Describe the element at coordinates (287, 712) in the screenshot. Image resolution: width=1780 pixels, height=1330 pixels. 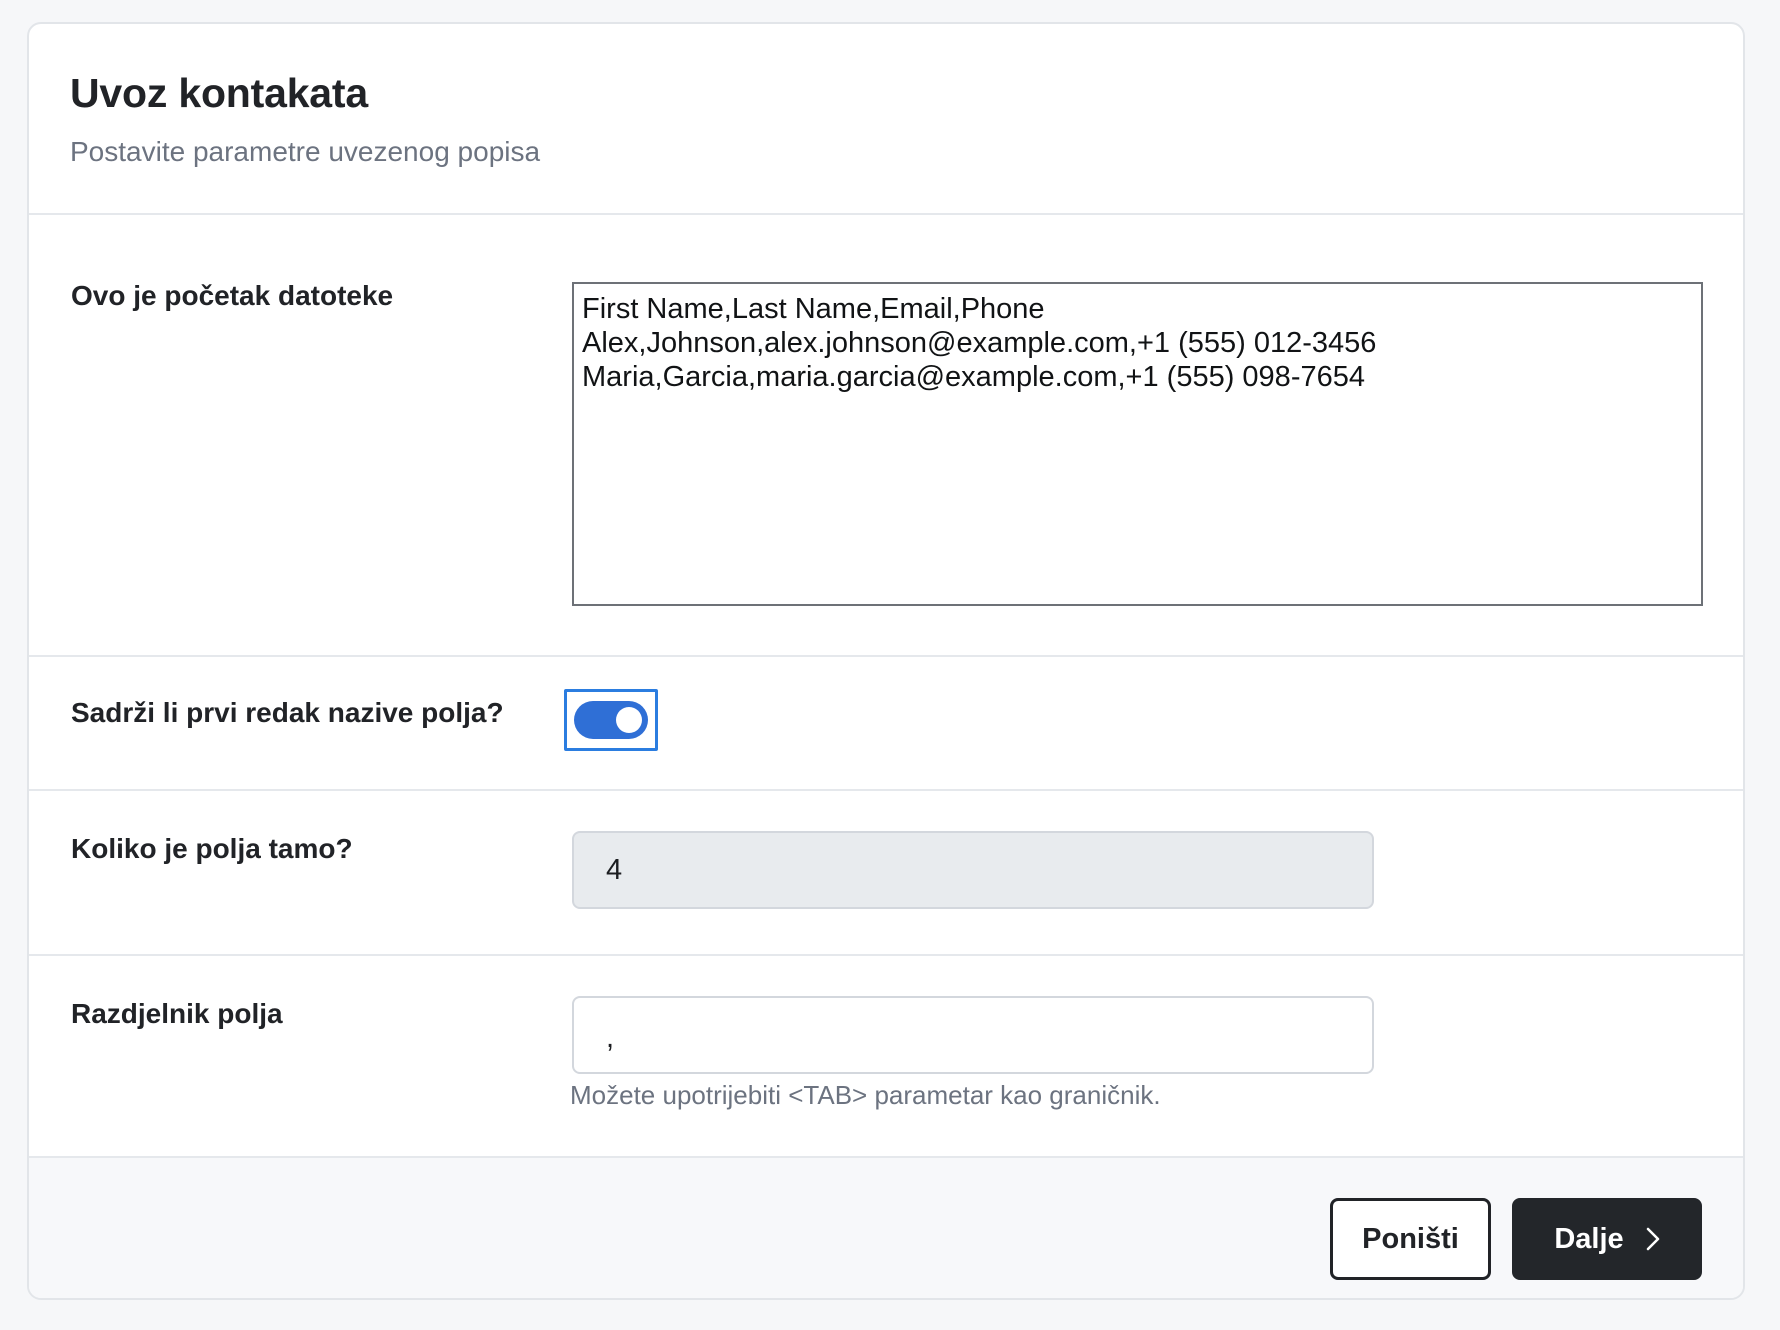
I see `header-row-label: Sadrži li prvi redak nazive polja?` at that location.